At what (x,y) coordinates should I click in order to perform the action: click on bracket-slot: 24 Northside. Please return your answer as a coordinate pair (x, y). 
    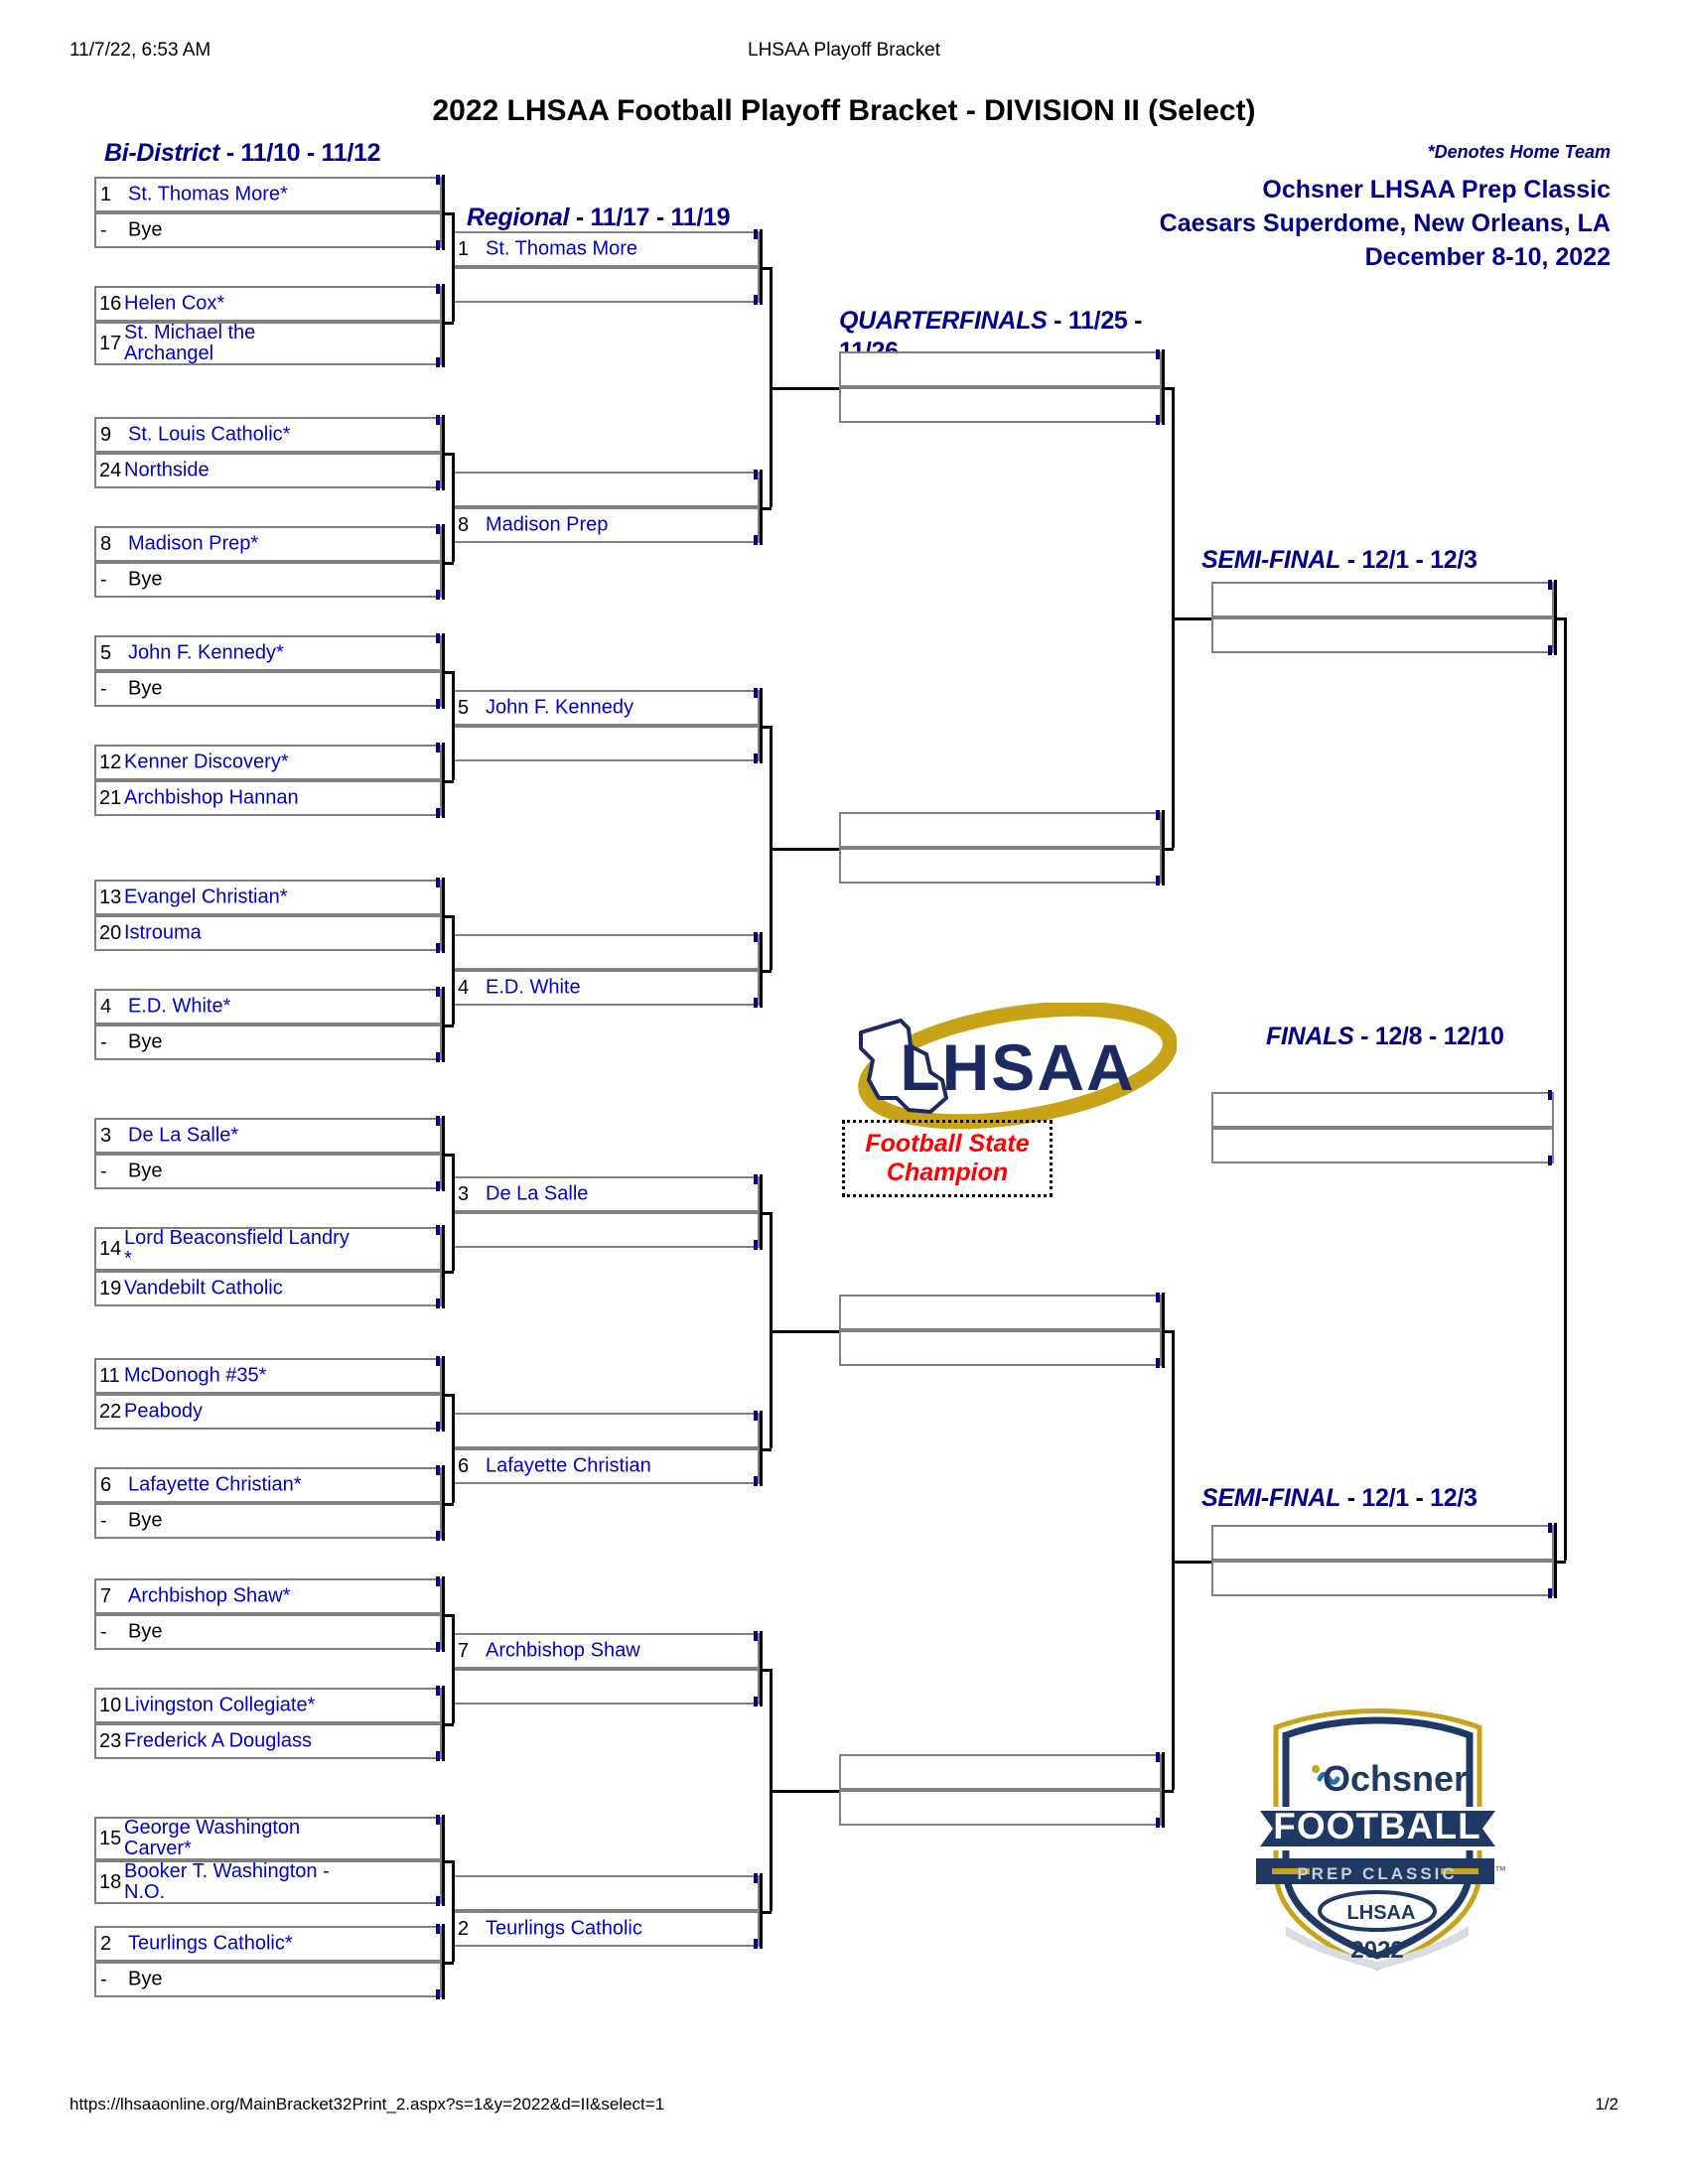
    Looking at the image, I should click on (268, 470).